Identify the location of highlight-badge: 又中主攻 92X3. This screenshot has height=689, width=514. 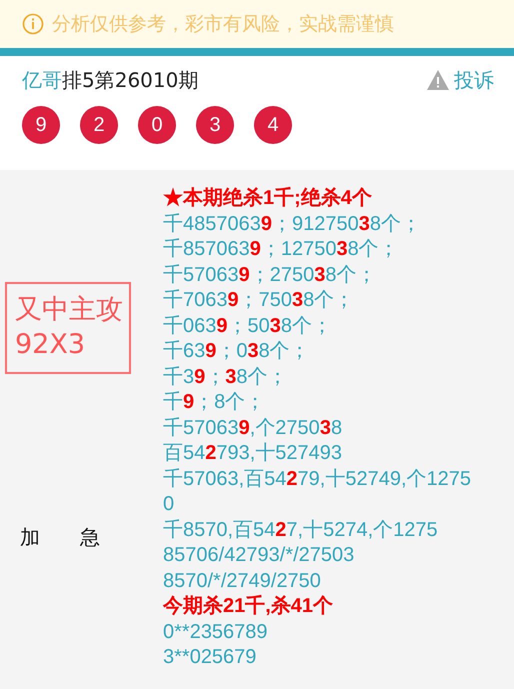
(68, 328).